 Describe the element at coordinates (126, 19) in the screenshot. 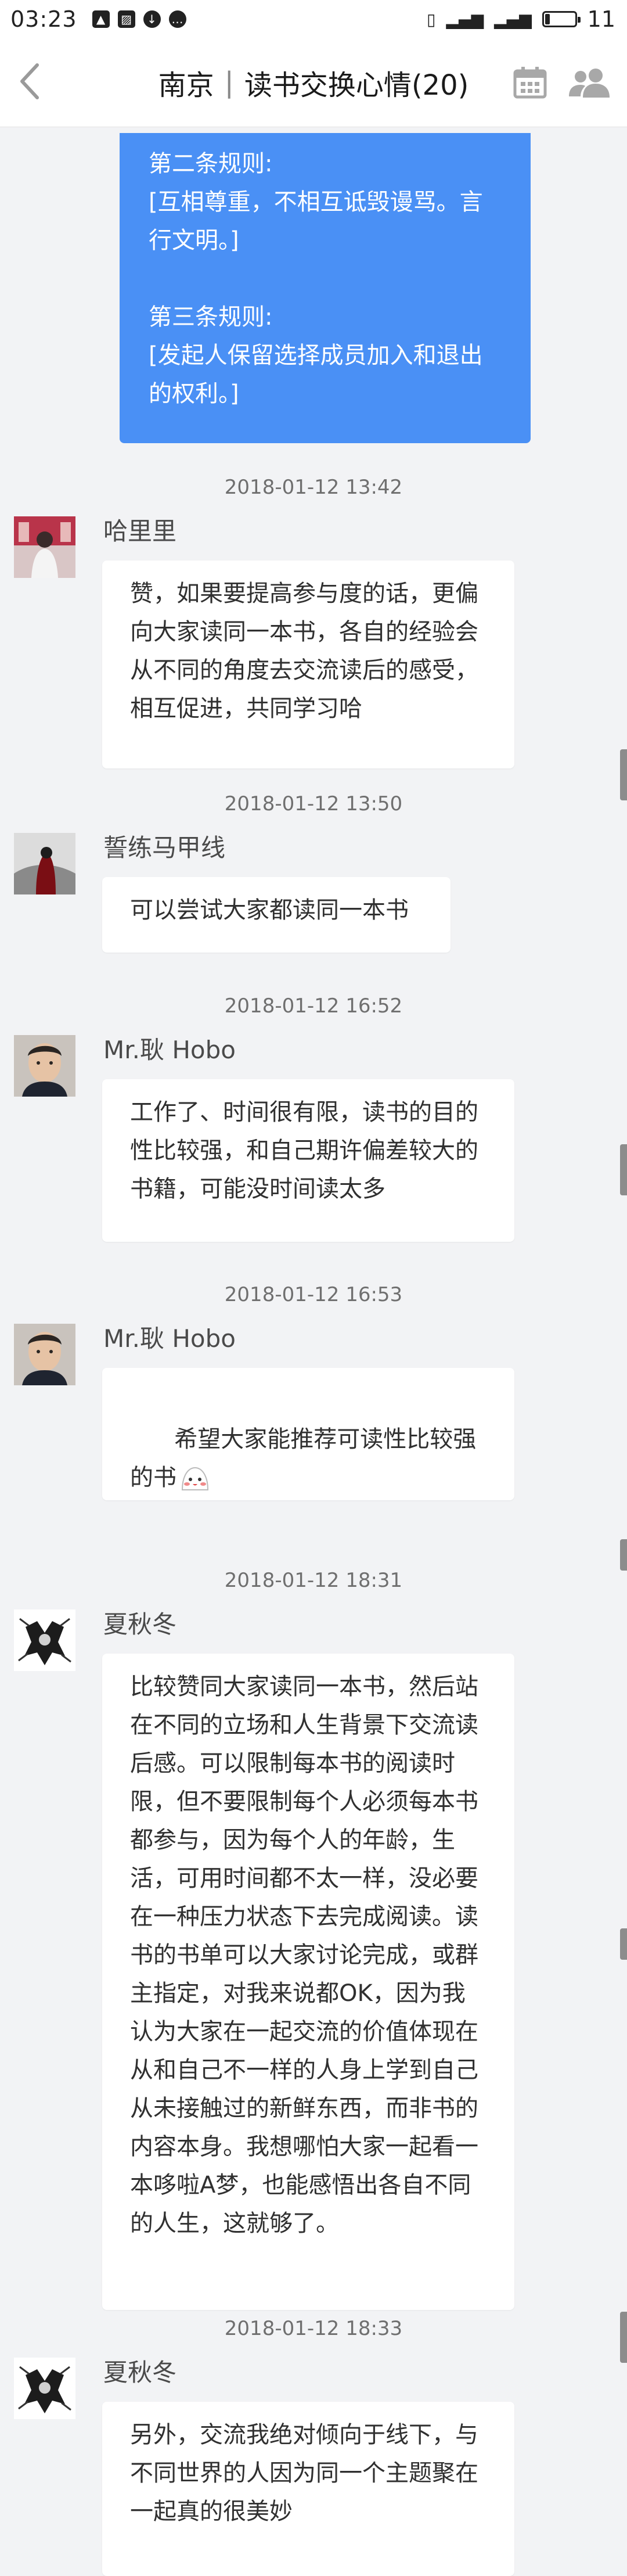

I see `image-notification-icon: ▨` at that location.